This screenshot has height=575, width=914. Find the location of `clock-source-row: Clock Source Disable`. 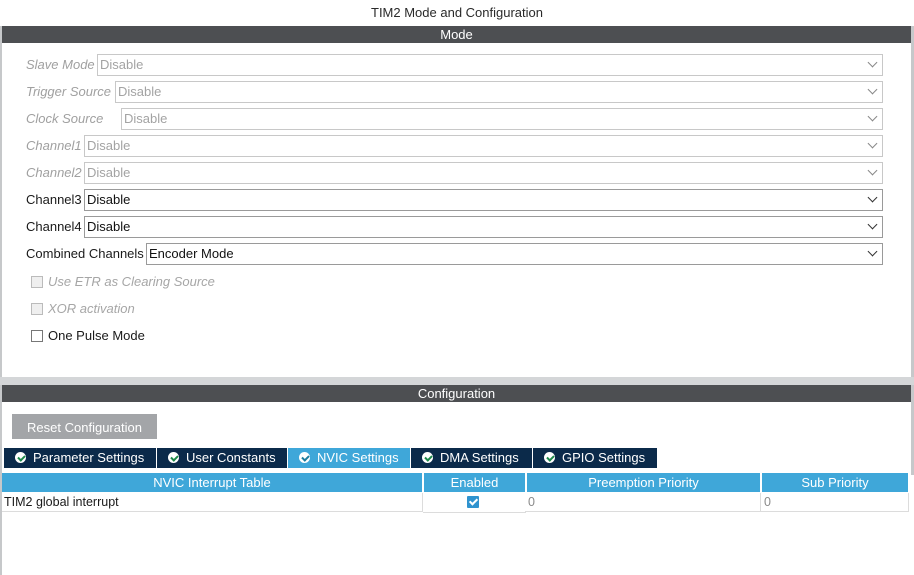

clock-source-row: Clock Source Disable is located at coordinates (454, 119).